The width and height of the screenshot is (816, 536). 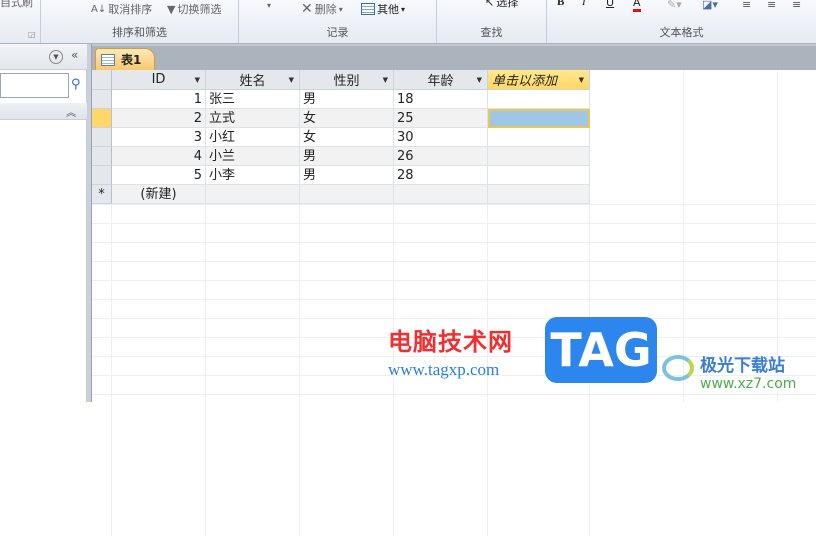 What do you see at coordinates (525, 81) in the screenshot?
I see `column-header-label: 单击以添加` at bounding box center [525, 81].